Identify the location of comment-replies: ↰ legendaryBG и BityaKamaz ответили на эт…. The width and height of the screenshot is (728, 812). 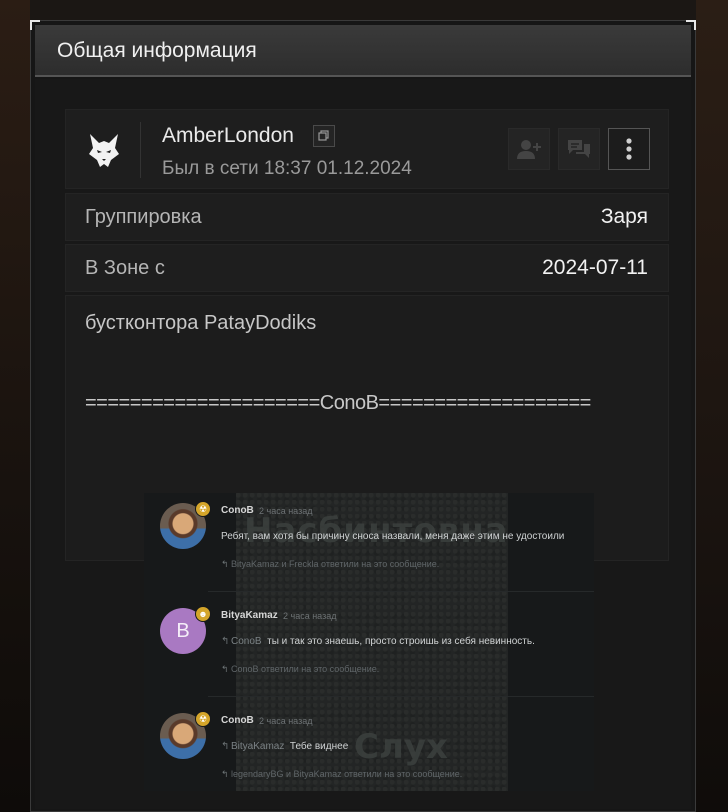
(341, 774).